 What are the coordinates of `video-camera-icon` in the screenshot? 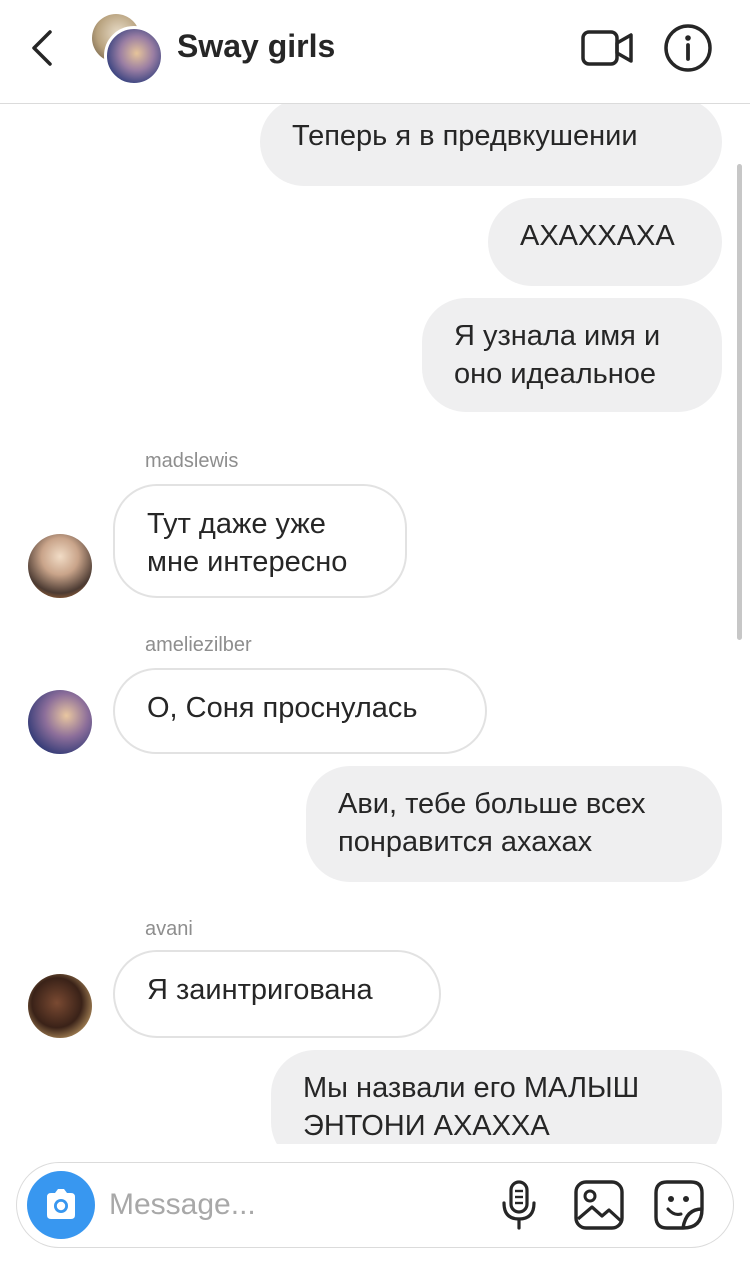 It's located at (607, 48).